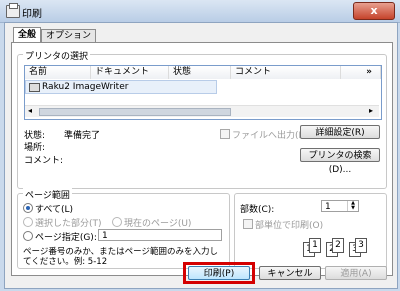 The width and height of the screenshot is (400, 291). I want to click on collate-page-icon: 1, so click(315, 245).